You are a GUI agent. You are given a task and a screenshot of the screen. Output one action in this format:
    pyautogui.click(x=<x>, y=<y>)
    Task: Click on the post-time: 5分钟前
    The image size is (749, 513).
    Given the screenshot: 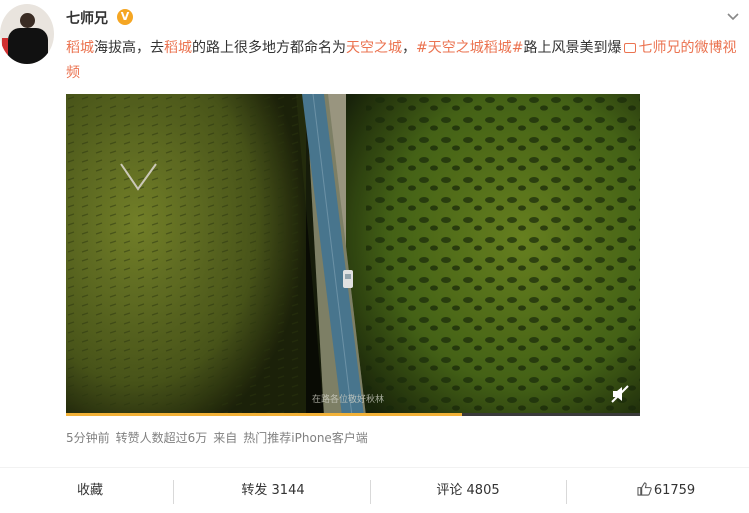 What is the action you would take?
    pyautogui.click(x=88, y=438)
    